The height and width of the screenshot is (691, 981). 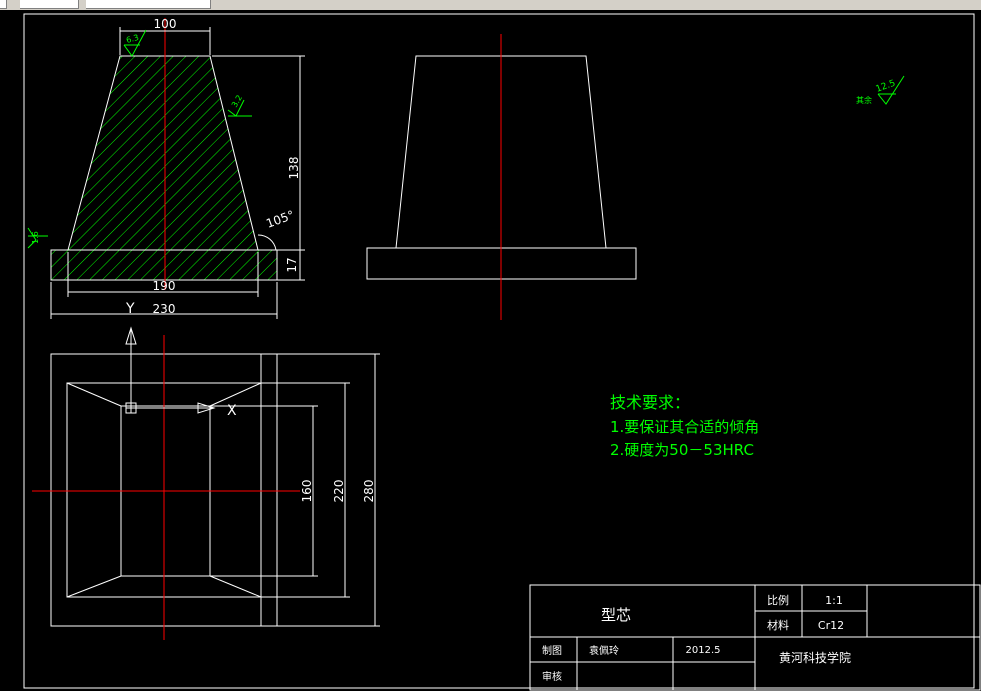 What do you see at coordinates (490, 5) in the screenshot?
I see `window-top-bar` at bounding box center [490, 5].